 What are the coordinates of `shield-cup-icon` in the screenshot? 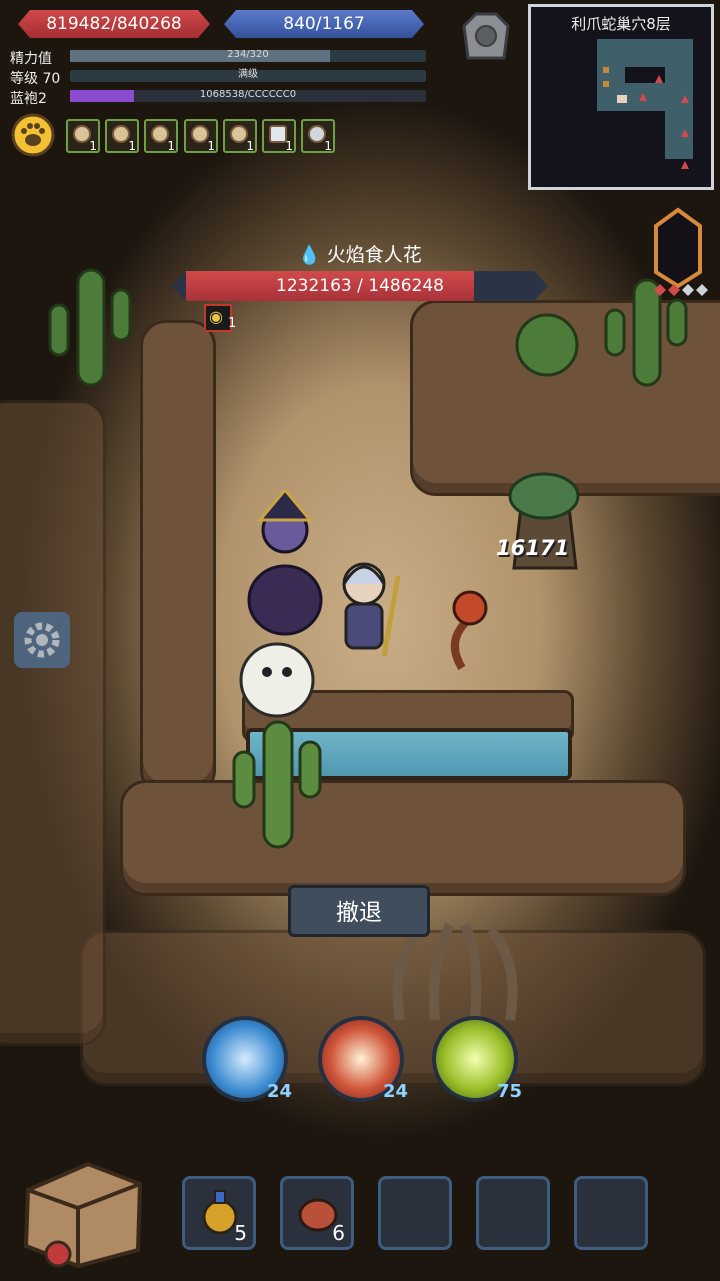 It's located at (278, 134).